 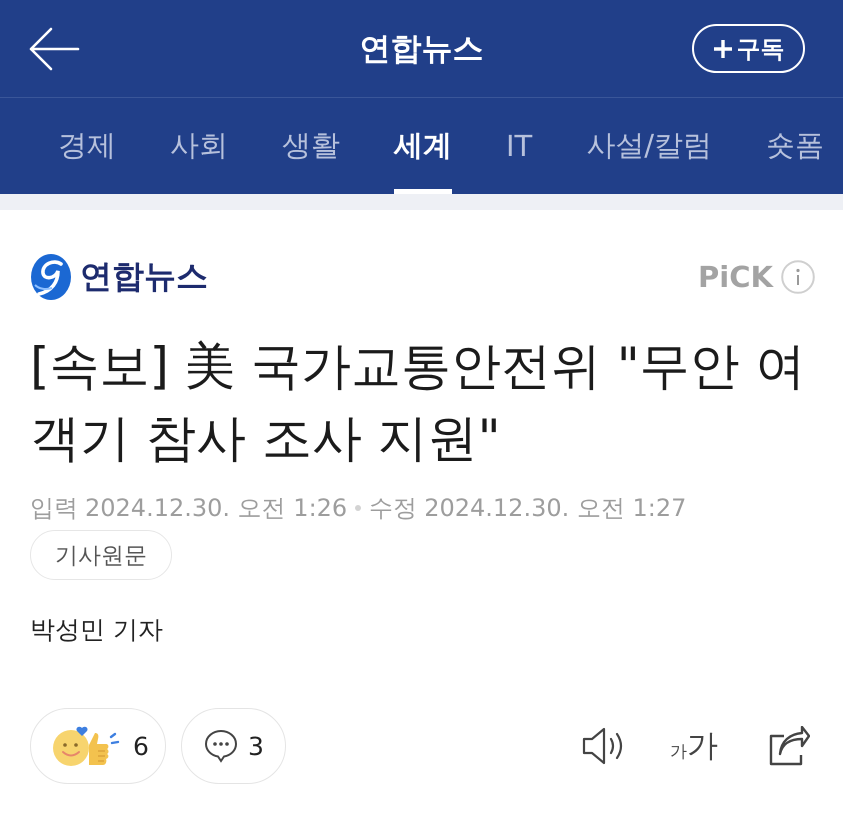 What do you see at coordinates (54, 508) in the screenshot?
I see `timestamp-label: 입력` at bounding box center [54, 508].